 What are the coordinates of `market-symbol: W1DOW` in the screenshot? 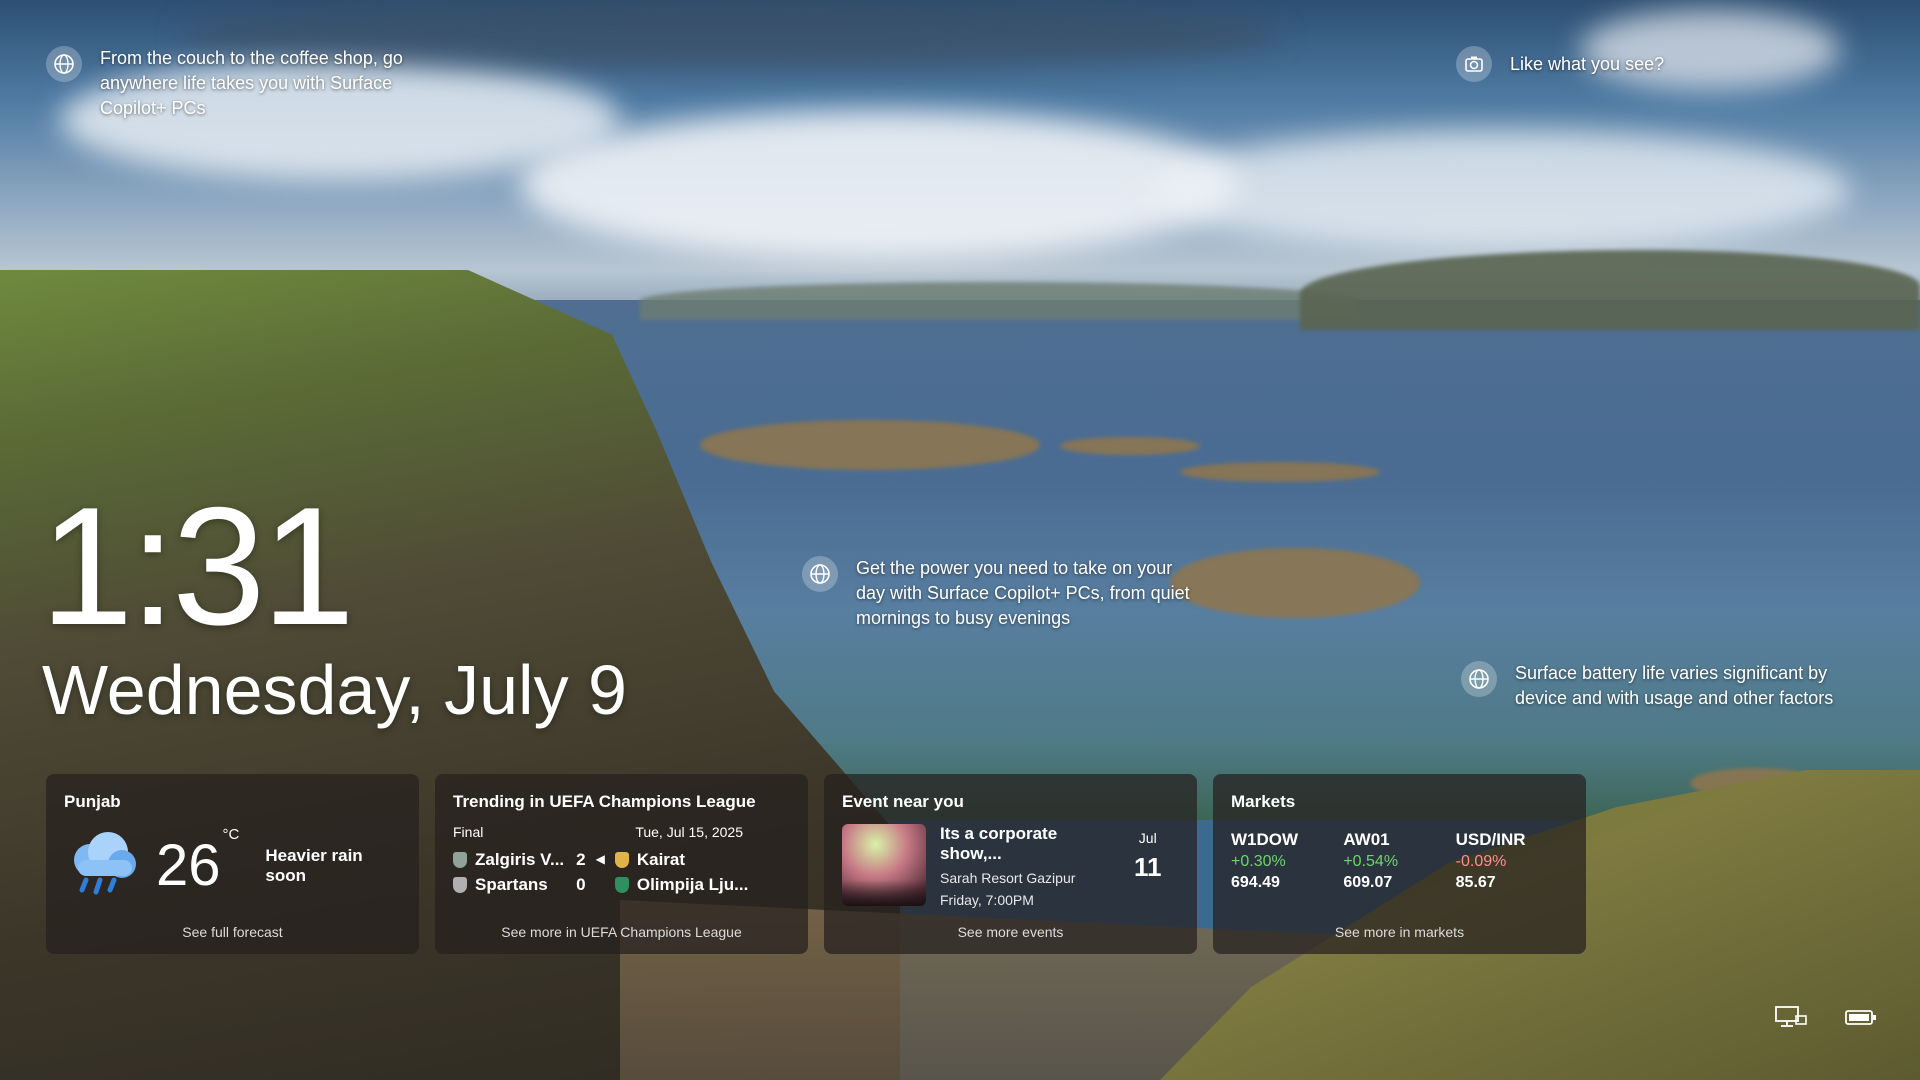 It's located at (1265, 839).